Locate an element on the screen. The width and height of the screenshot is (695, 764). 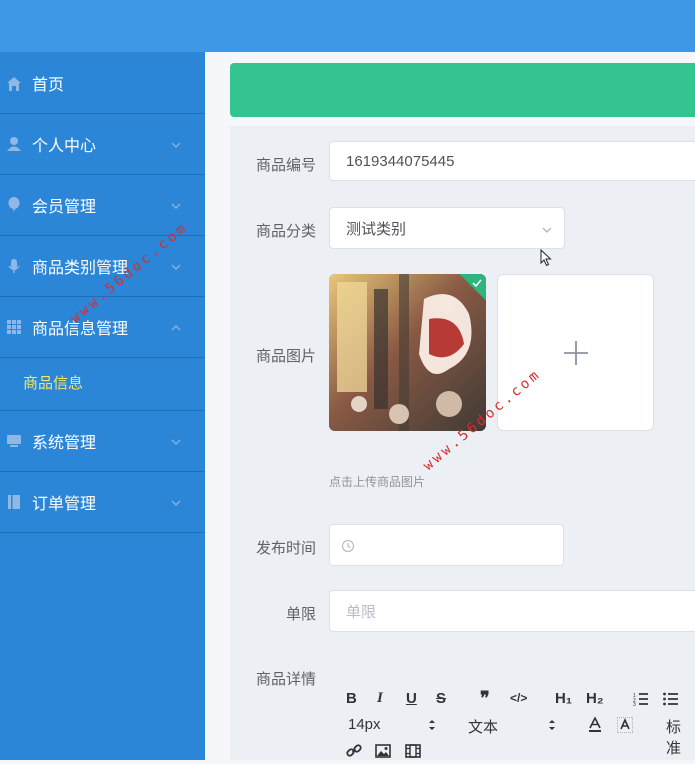
category-select: 测试类别 is located at coordinates (447, 228).